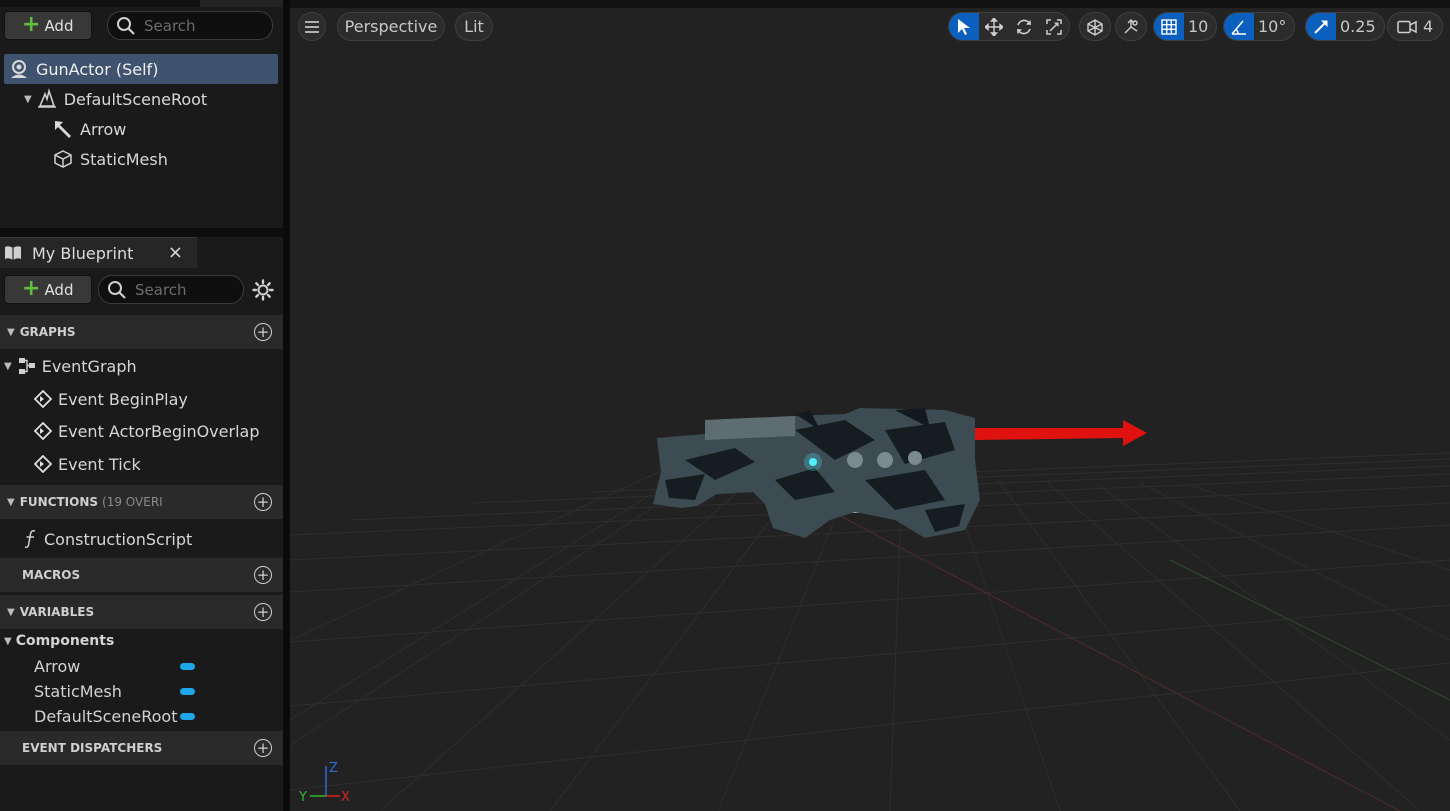 This screenshot has width=1450, height=811. What do you see at coordinates (106, 716) in the screenshot?
I see `variable-label: DefaultSceneRoot` at bounding box center [106, 716].